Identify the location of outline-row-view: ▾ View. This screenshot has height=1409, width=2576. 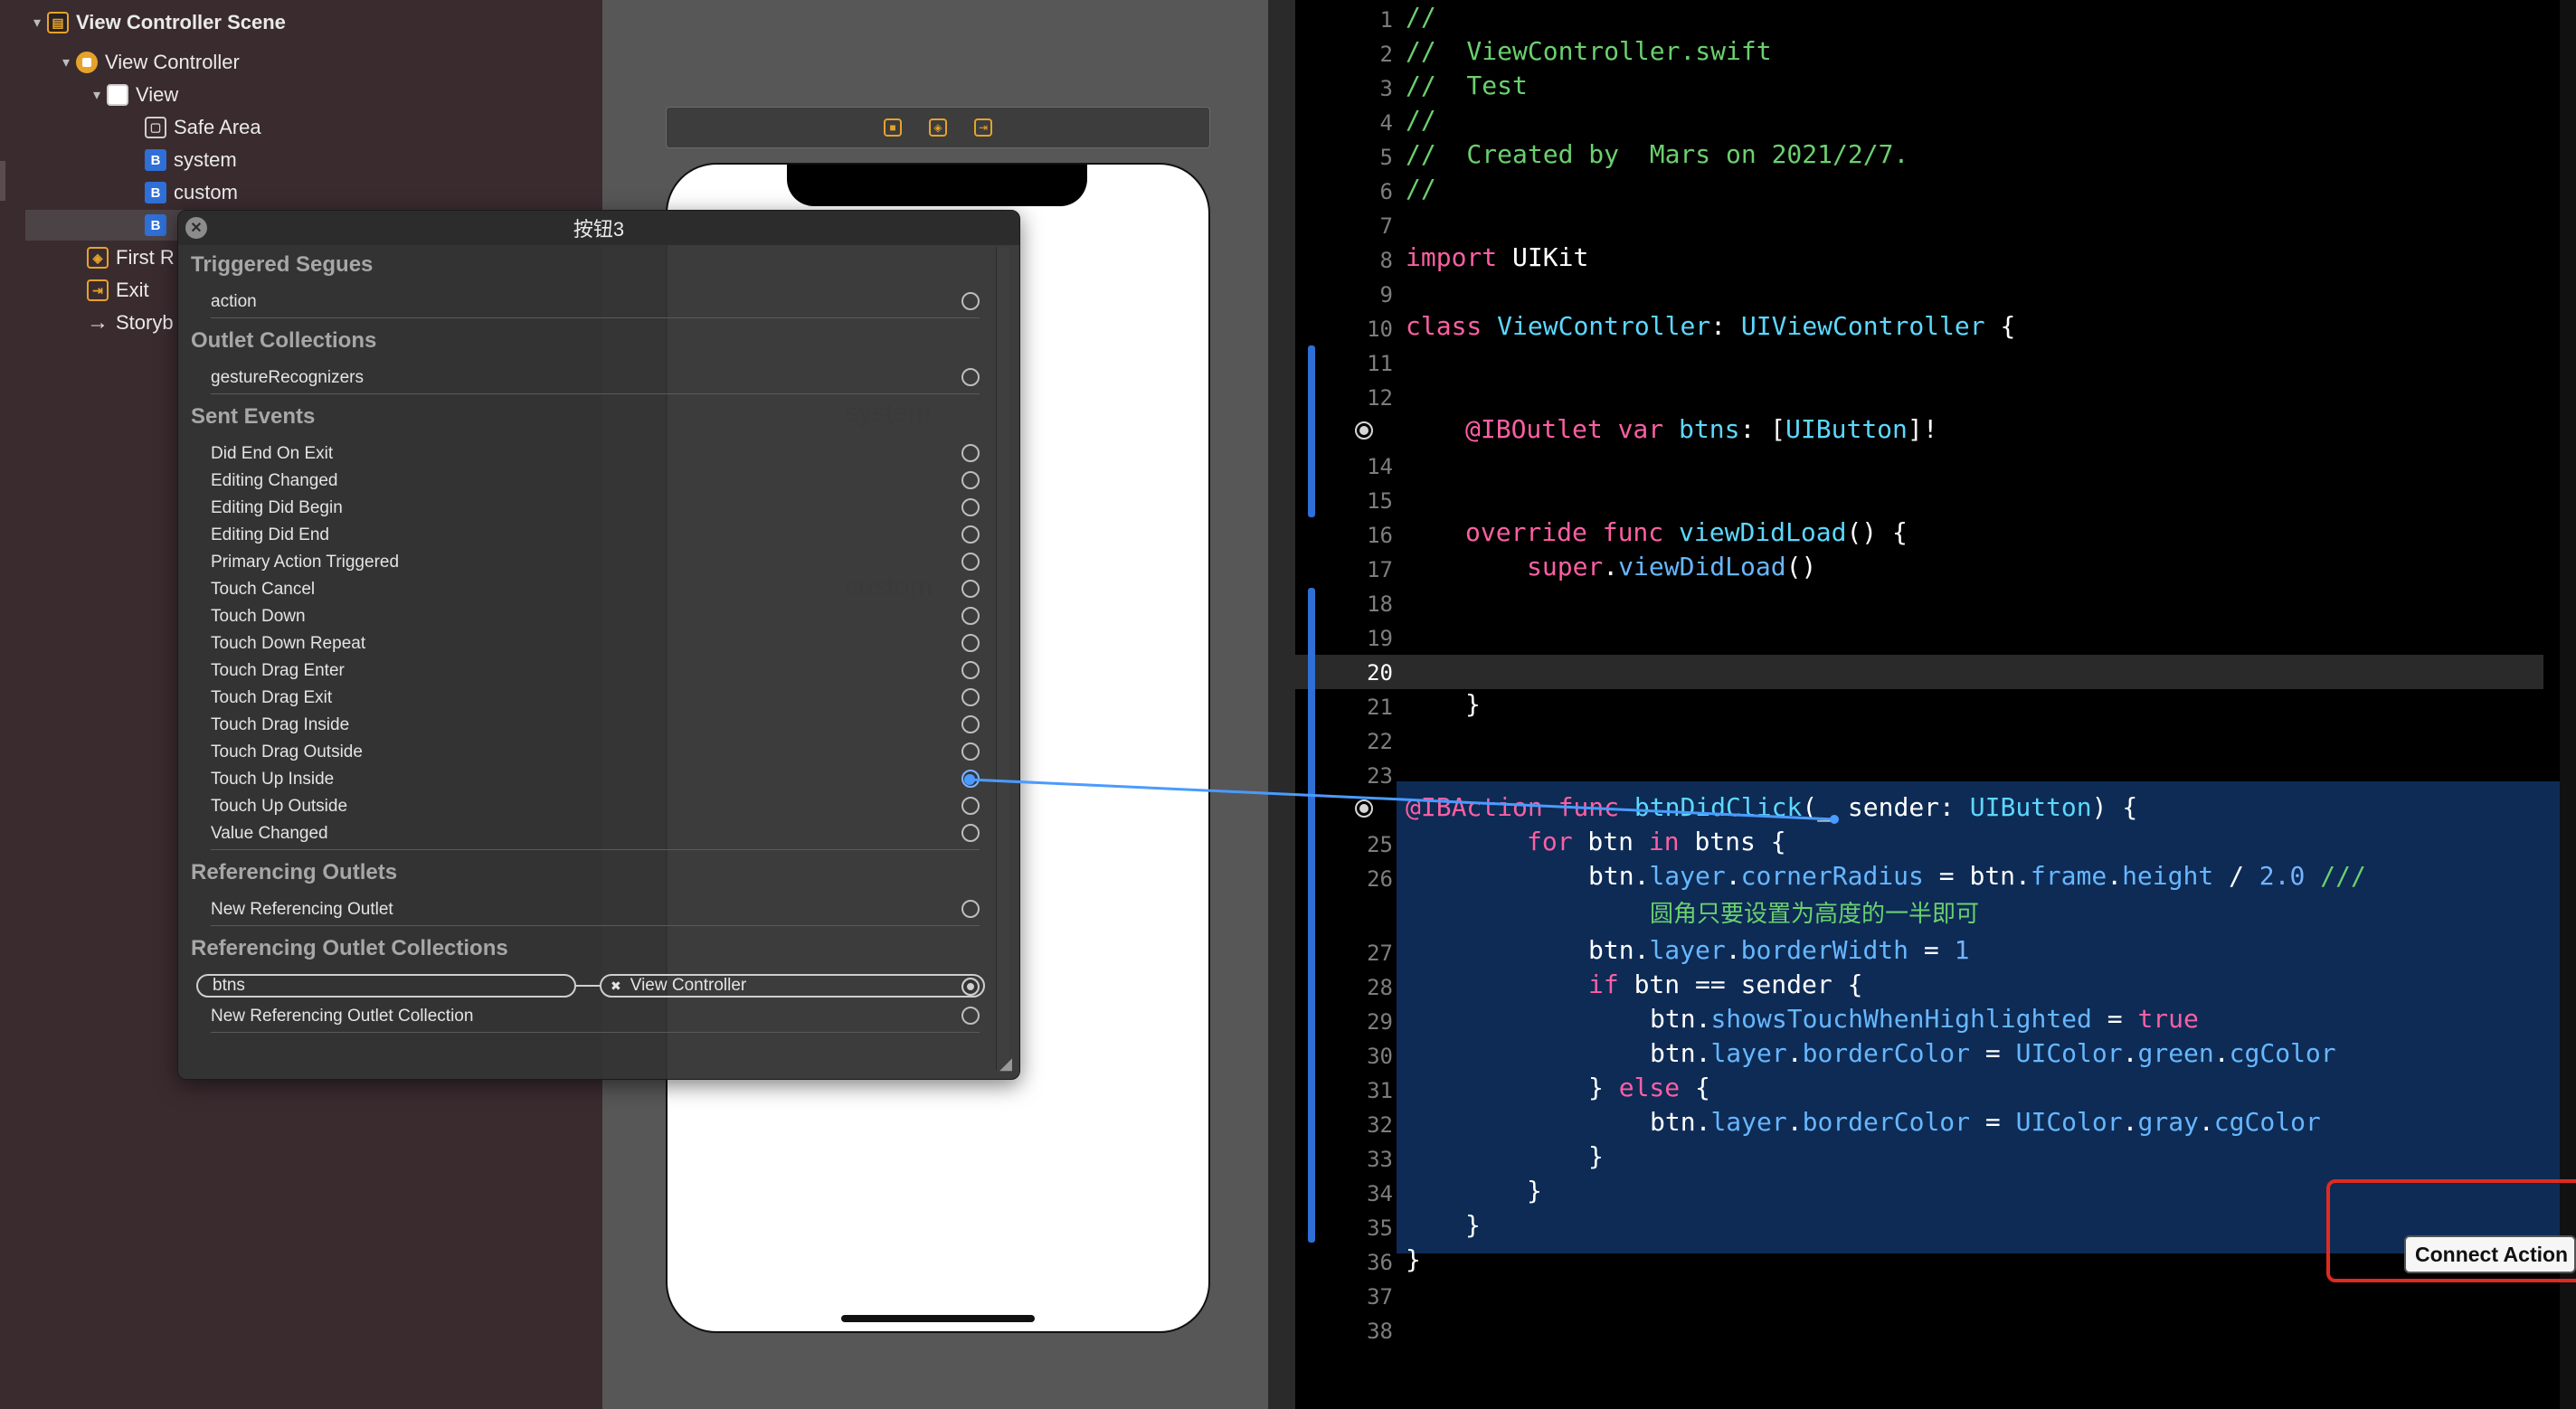
(132, 95).